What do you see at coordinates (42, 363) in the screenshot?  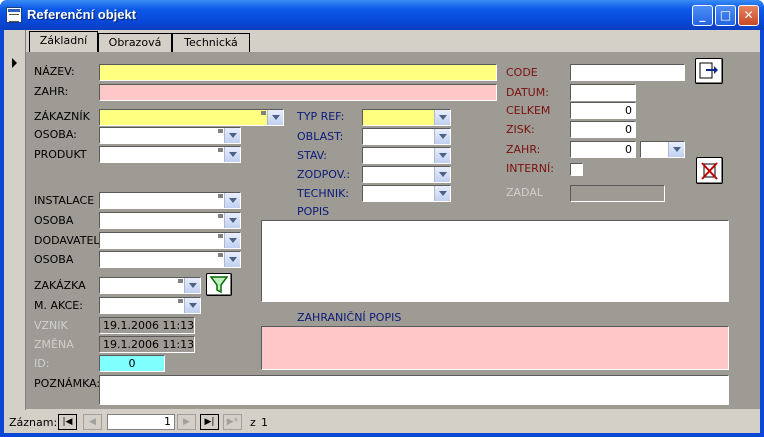 I see `id-label: ID:` at bounding box center [42, 363].